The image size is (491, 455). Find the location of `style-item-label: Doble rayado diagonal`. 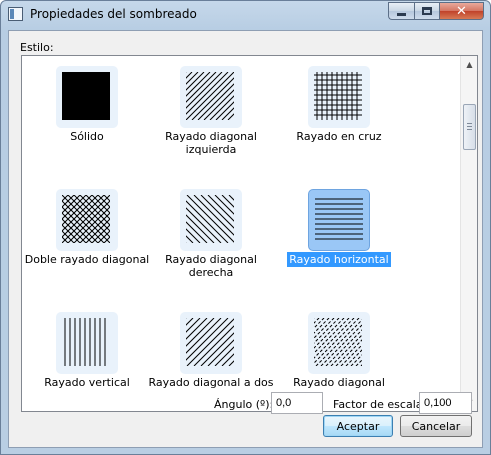

style-item-label: Doble rayado diagonal is located at coordinates (87, 259).